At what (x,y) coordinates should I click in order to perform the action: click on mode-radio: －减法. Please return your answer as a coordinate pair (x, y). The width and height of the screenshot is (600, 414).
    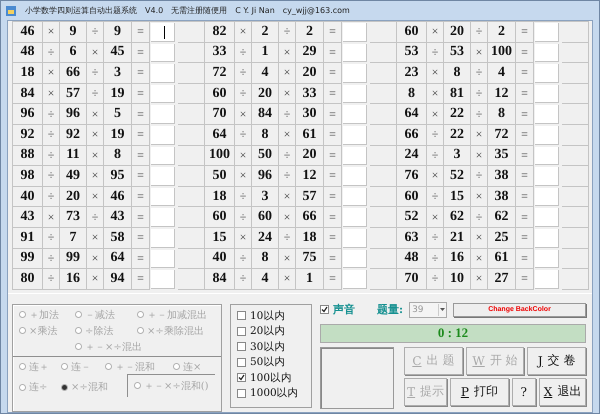
    Looking at the image, I should click on (106, 315).